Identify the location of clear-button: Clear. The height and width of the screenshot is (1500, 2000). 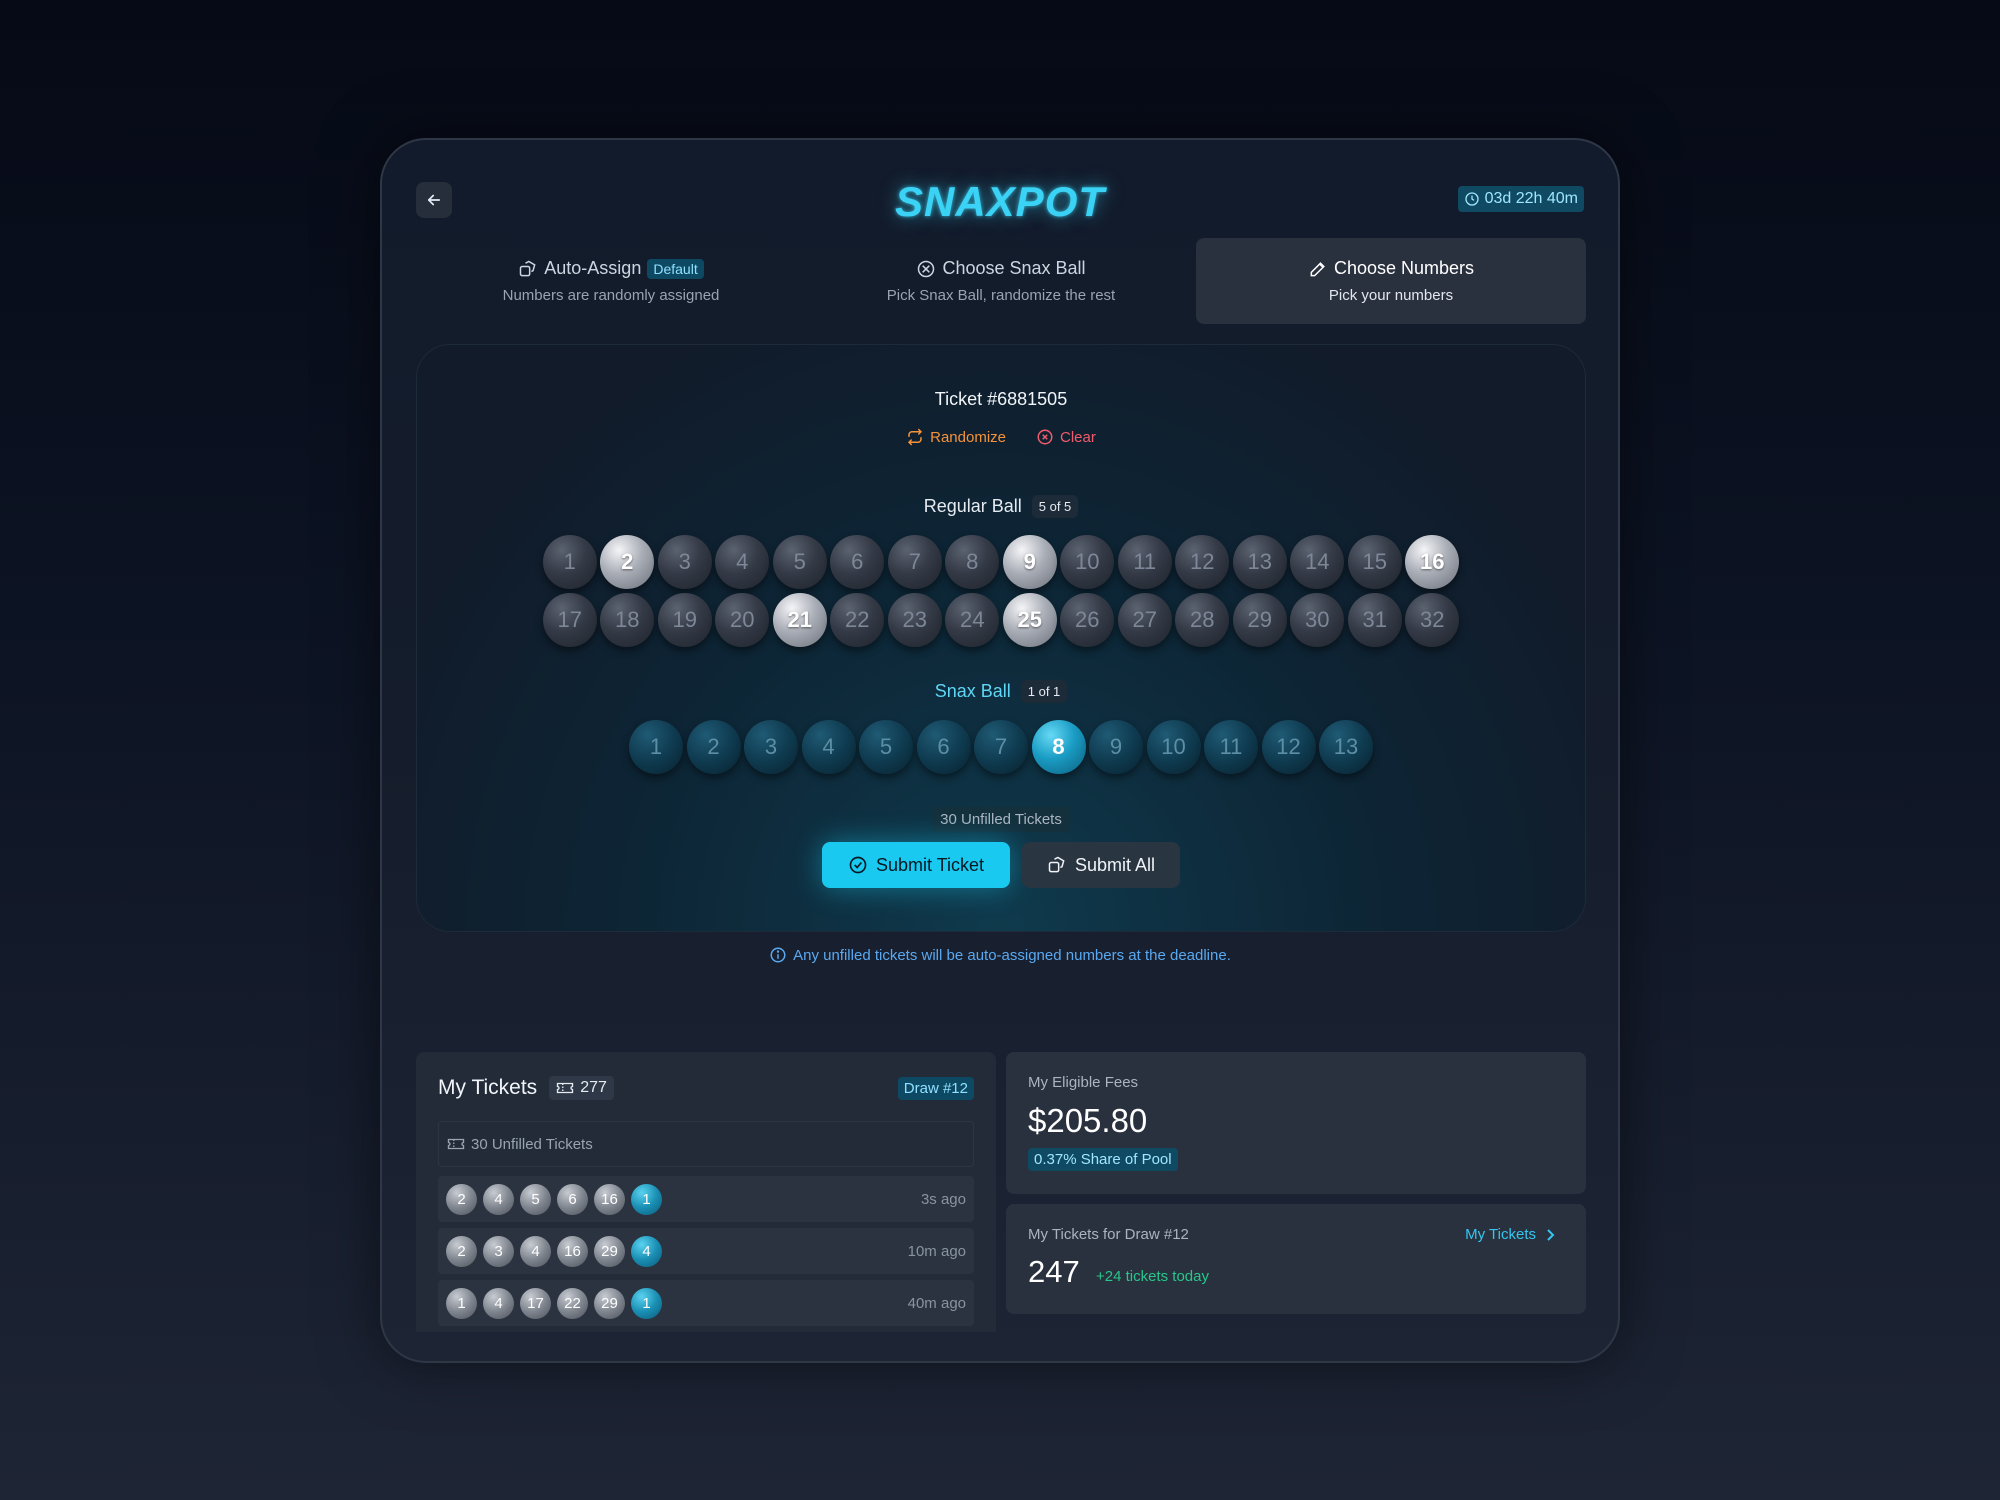
(1066, 437).